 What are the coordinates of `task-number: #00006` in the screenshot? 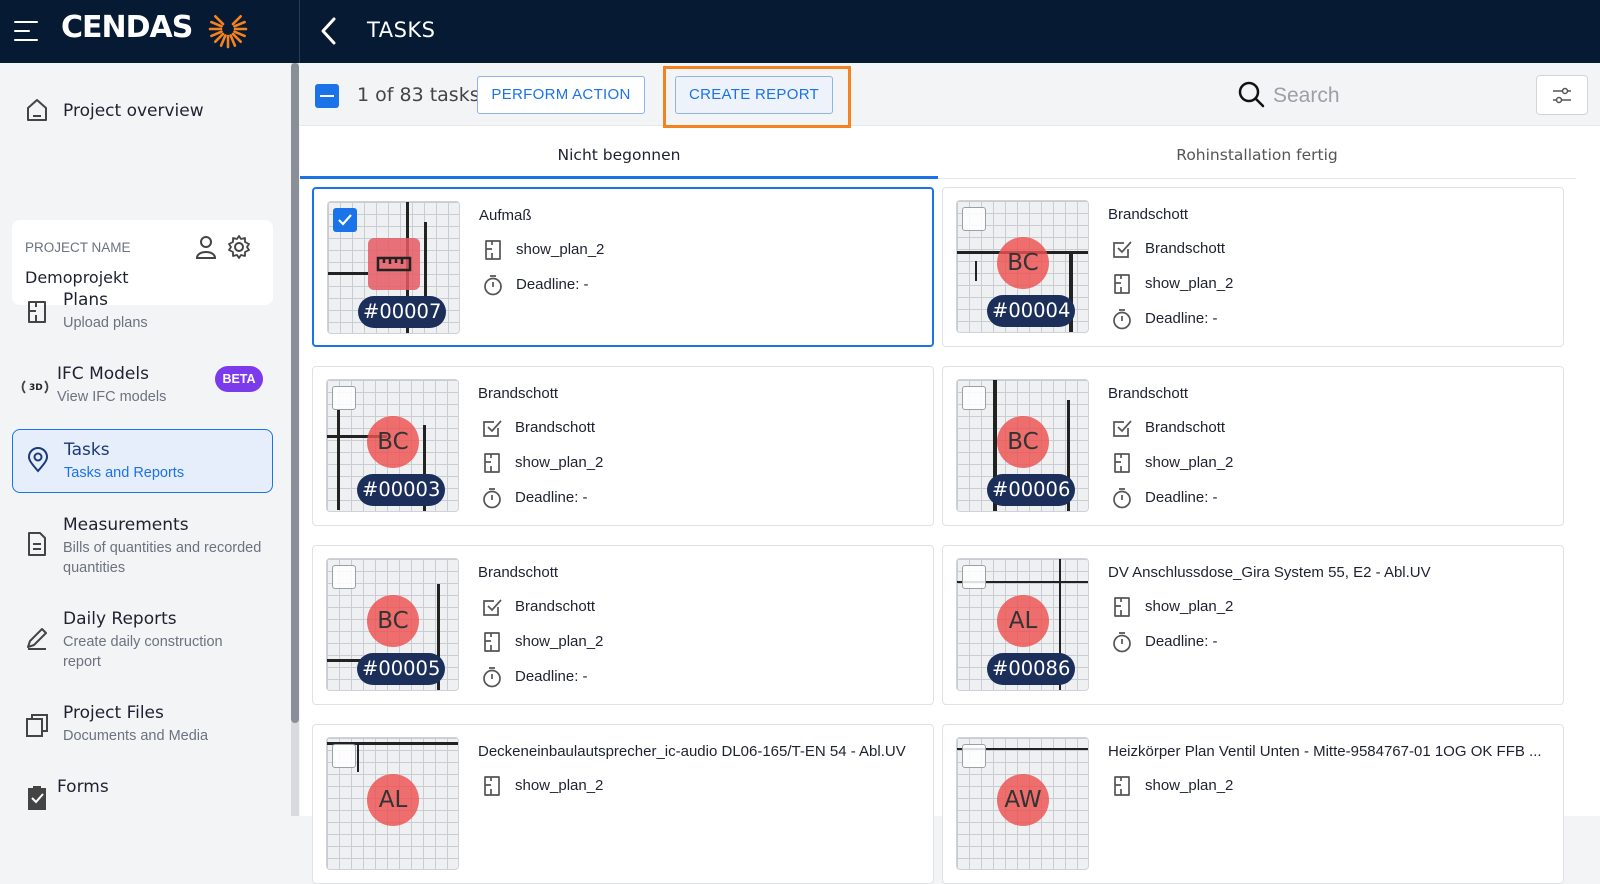 It's located at (1031, 490).